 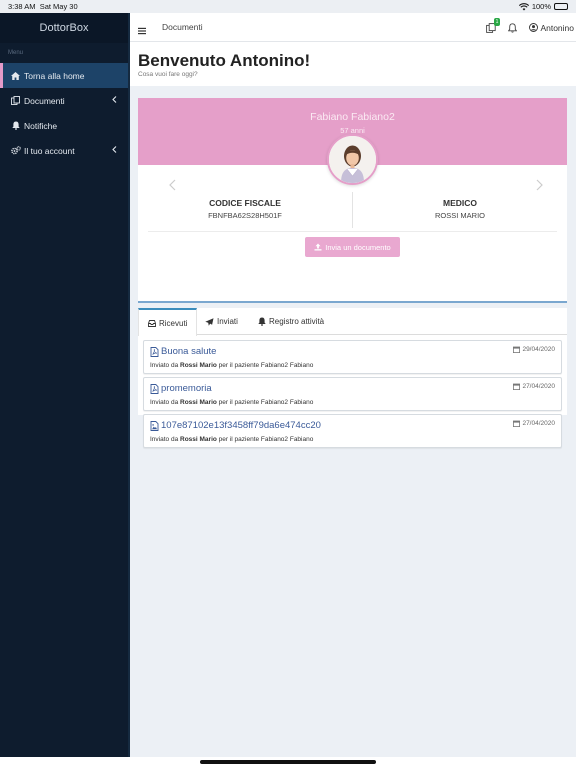 I want to click on home-indicator, so click(x=288, y=762).